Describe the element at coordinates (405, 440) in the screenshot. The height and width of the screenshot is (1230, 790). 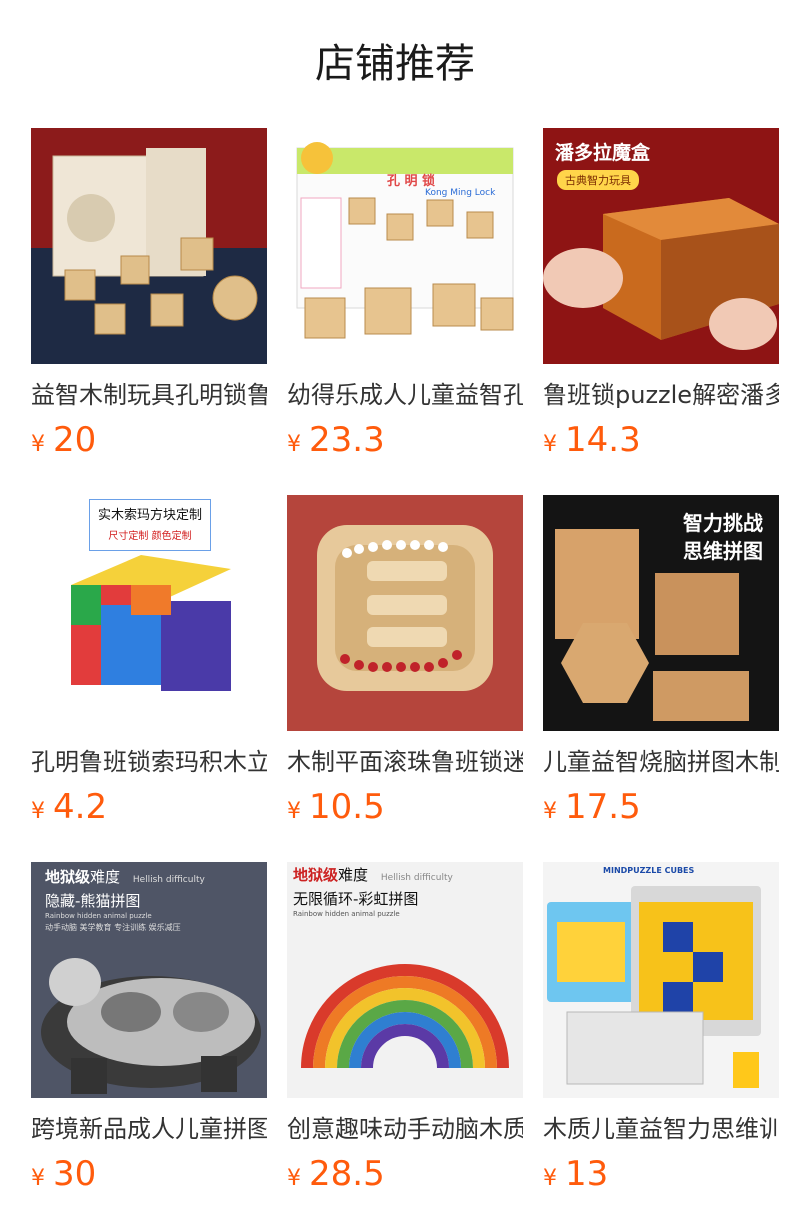
I see `product-price: ¥23.3` at that location.